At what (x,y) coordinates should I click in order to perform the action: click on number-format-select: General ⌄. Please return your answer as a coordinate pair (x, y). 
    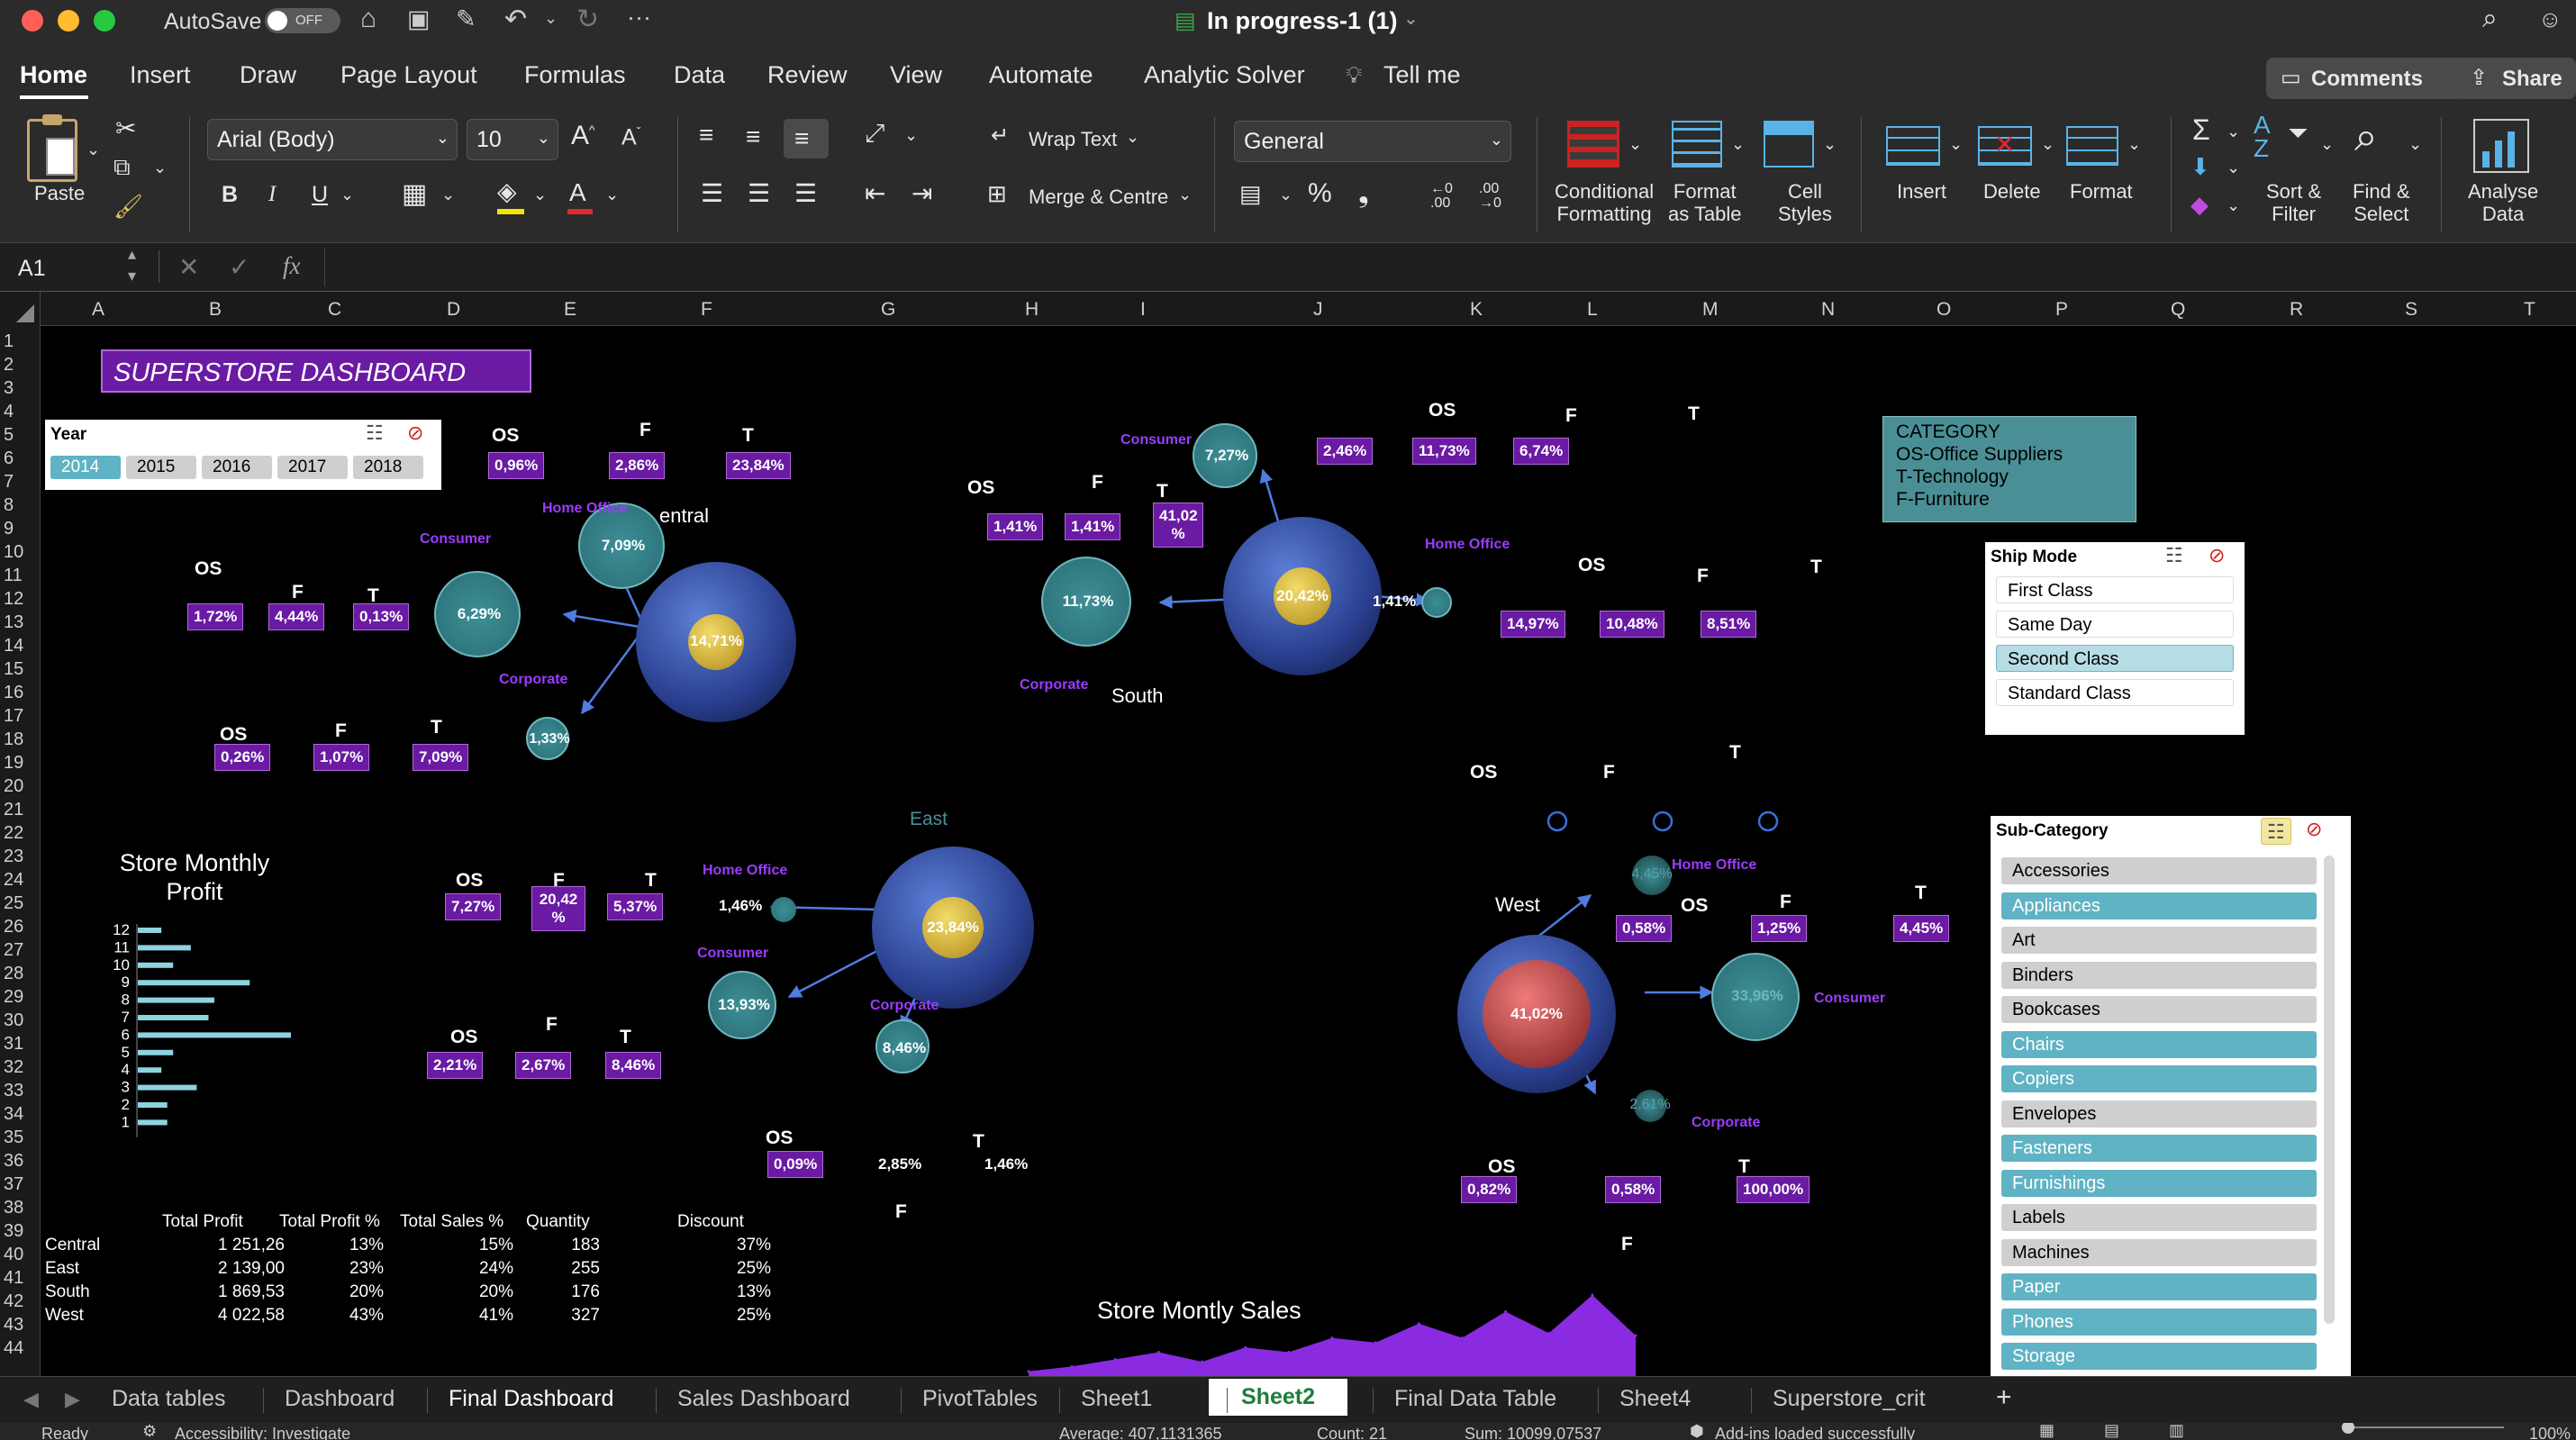
    Looking at the image, I should click on (1372, 141).